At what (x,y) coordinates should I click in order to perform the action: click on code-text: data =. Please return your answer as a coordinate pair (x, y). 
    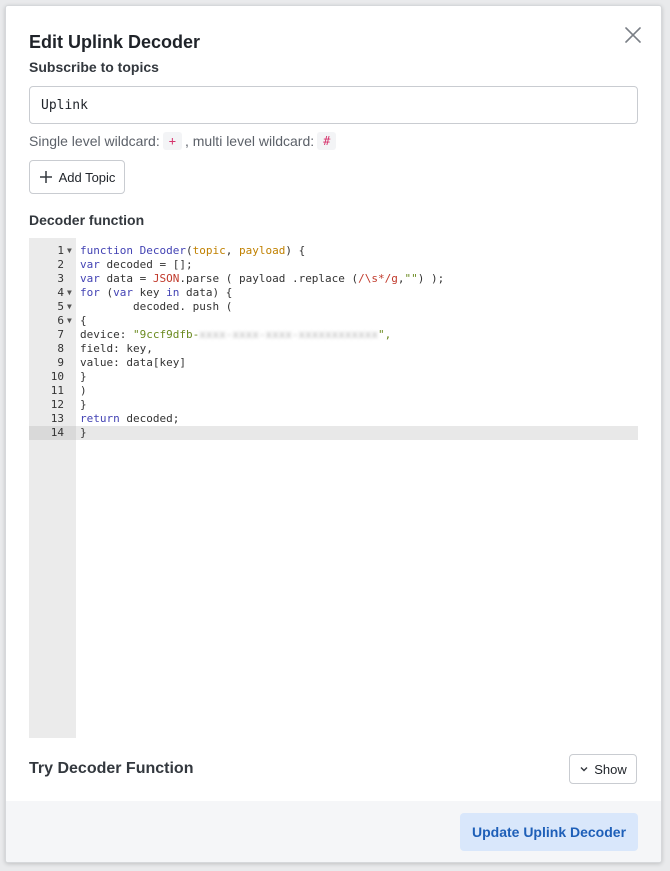
    Looking at the image, I should click on (126, 278).